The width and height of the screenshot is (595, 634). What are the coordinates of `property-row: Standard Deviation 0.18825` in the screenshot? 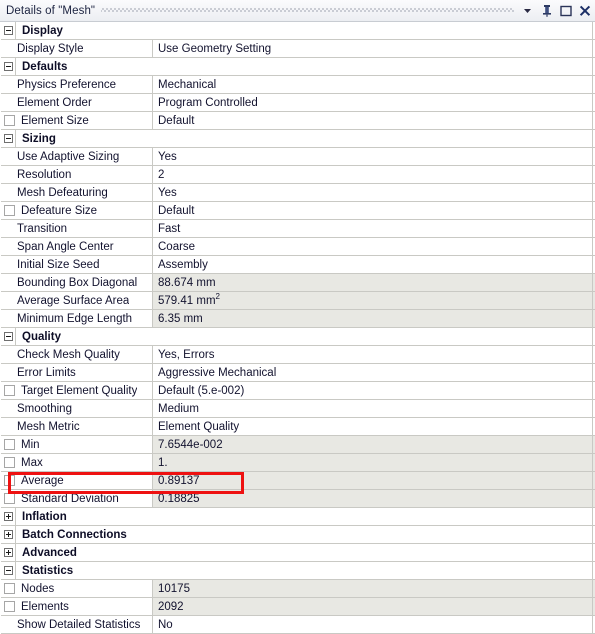 It's located at (298, 499).